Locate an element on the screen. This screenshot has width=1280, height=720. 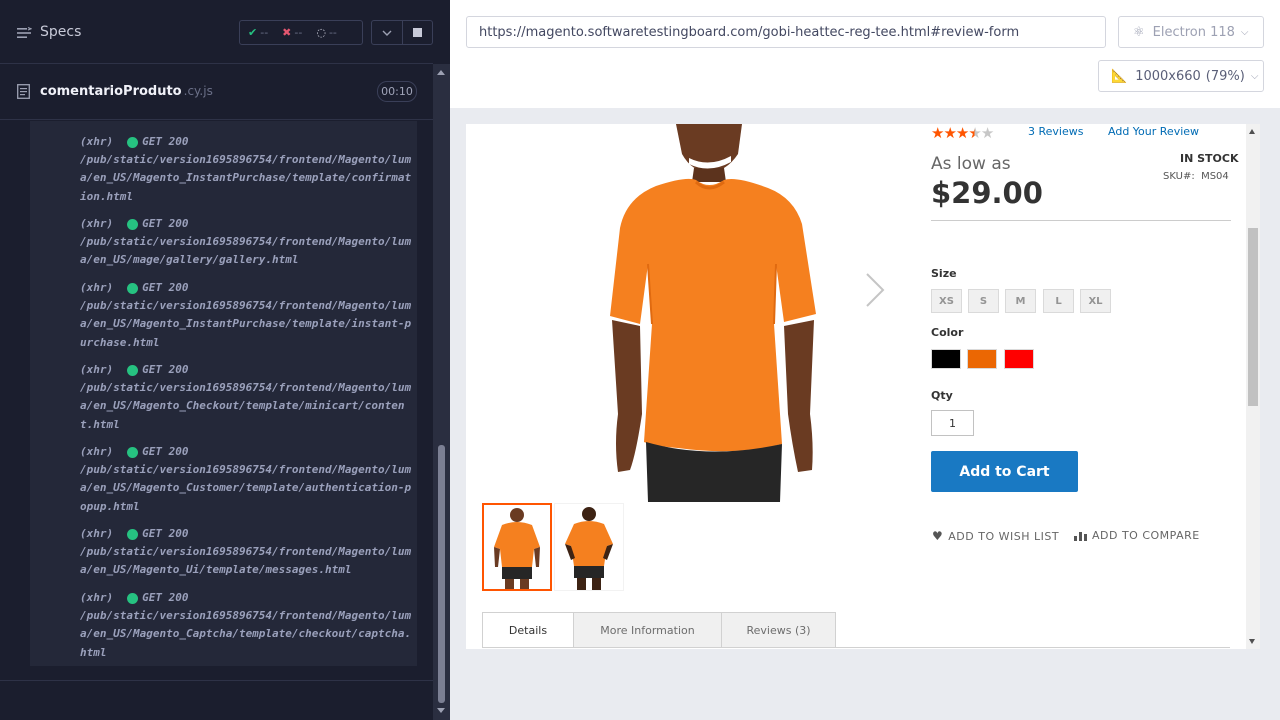
tab-more-information: More Information is located at coordinates (647, 630).